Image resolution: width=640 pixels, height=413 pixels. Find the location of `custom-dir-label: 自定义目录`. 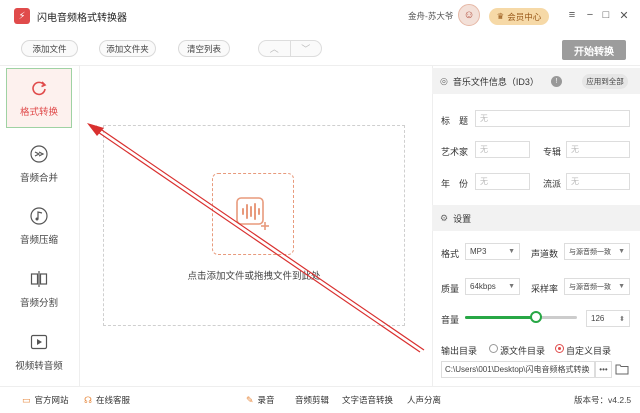

custom-dir-label: 自定义目录 is located at coordinates (589, 351).